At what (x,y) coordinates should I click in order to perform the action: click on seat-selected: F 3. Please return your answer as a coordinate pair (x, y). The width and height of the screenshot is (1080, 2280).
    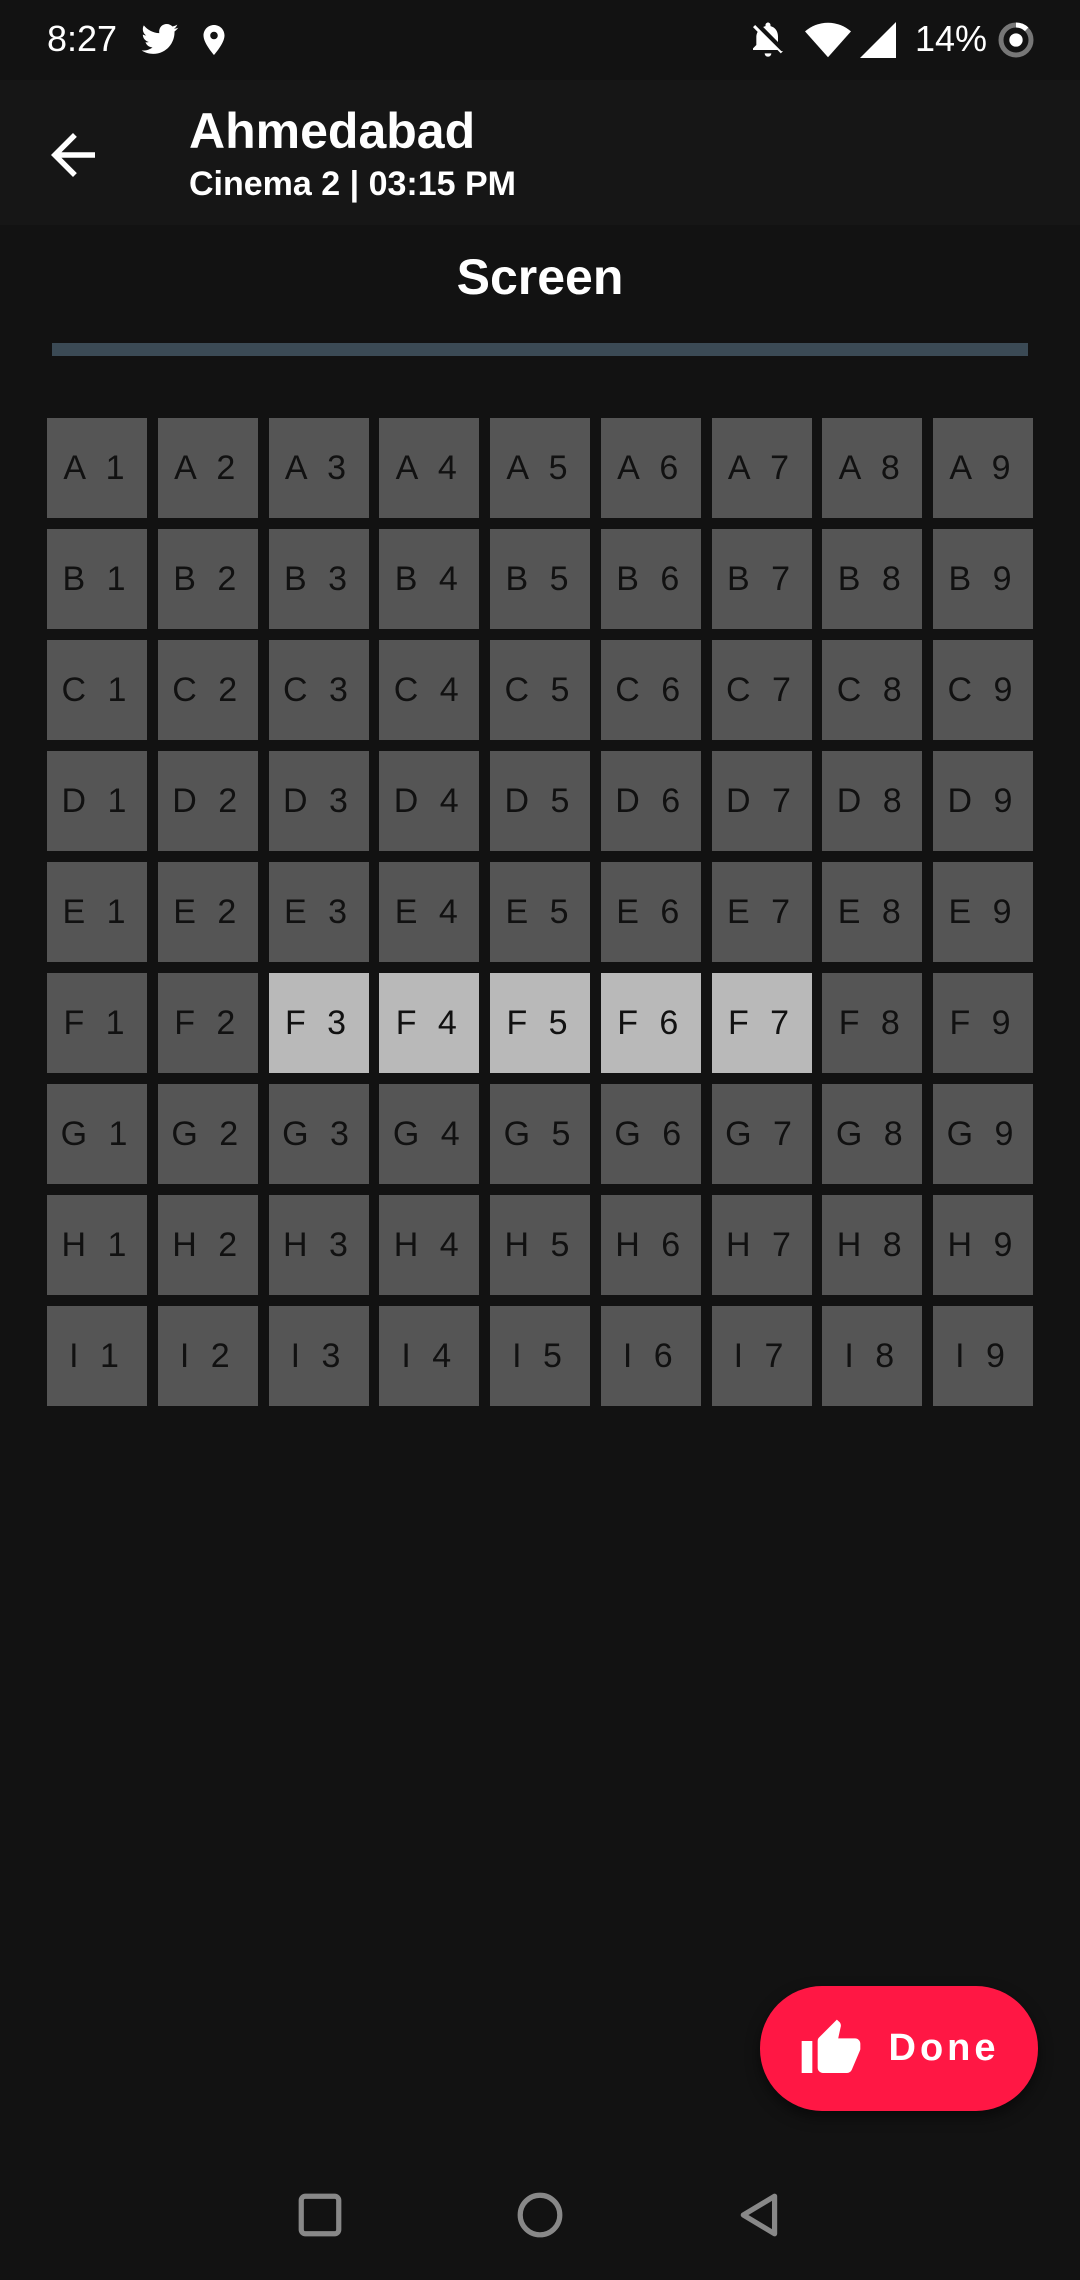
    Looking at the image, I should click on (318, 1023).